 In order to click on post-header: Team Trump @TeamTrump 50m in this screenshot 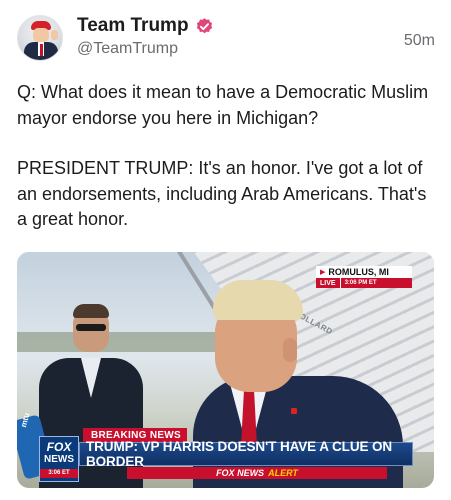, I will do `click(227, 40)`.